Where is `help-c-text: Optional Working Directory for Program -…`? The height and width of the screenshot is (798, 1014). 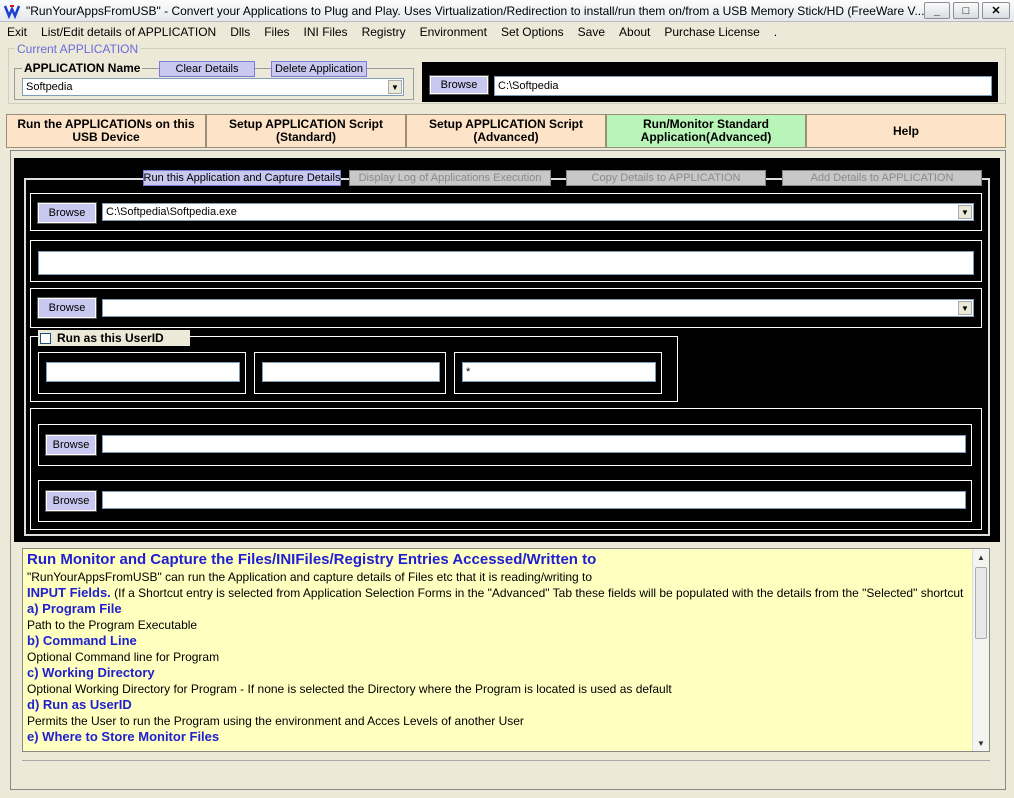 help-c-text: Optional Working Directory for Program -… is located at coordinates (349, 689).